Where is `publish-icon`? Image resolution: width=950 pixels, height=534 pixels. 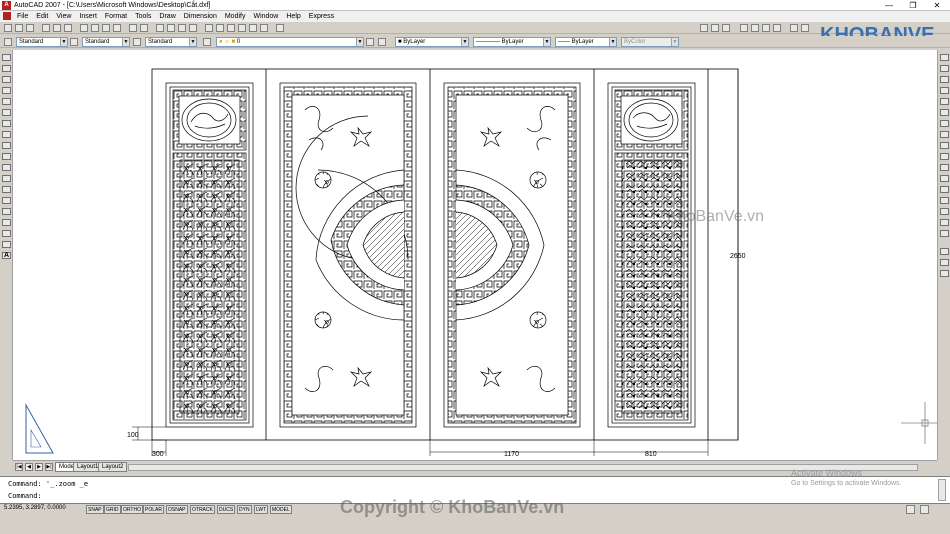
publish-icon is located at coordinates (68, 28).